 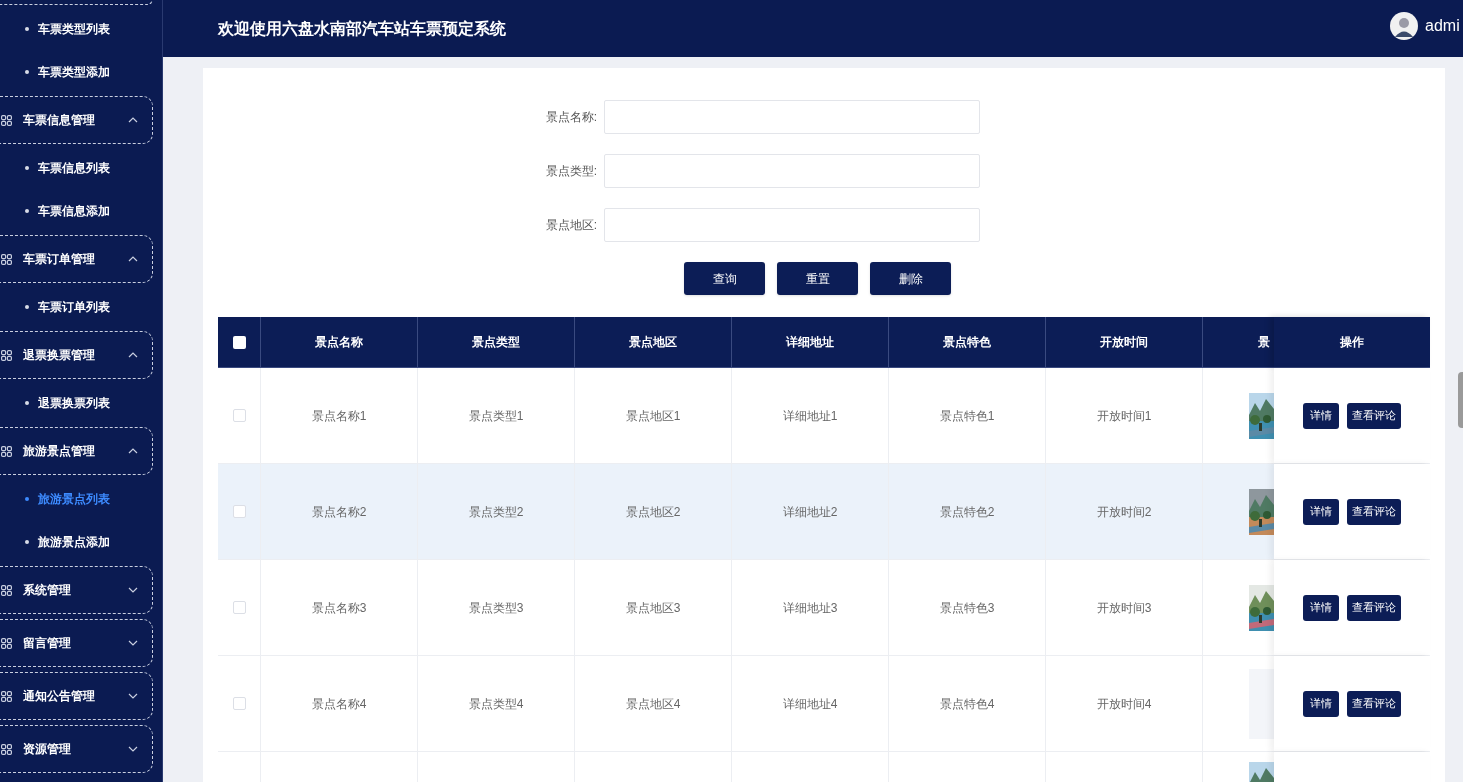 What do you see at coordinates (817, 278) in the screenshot?
I see `action-button: 重置` at bounding box center [817, 278].